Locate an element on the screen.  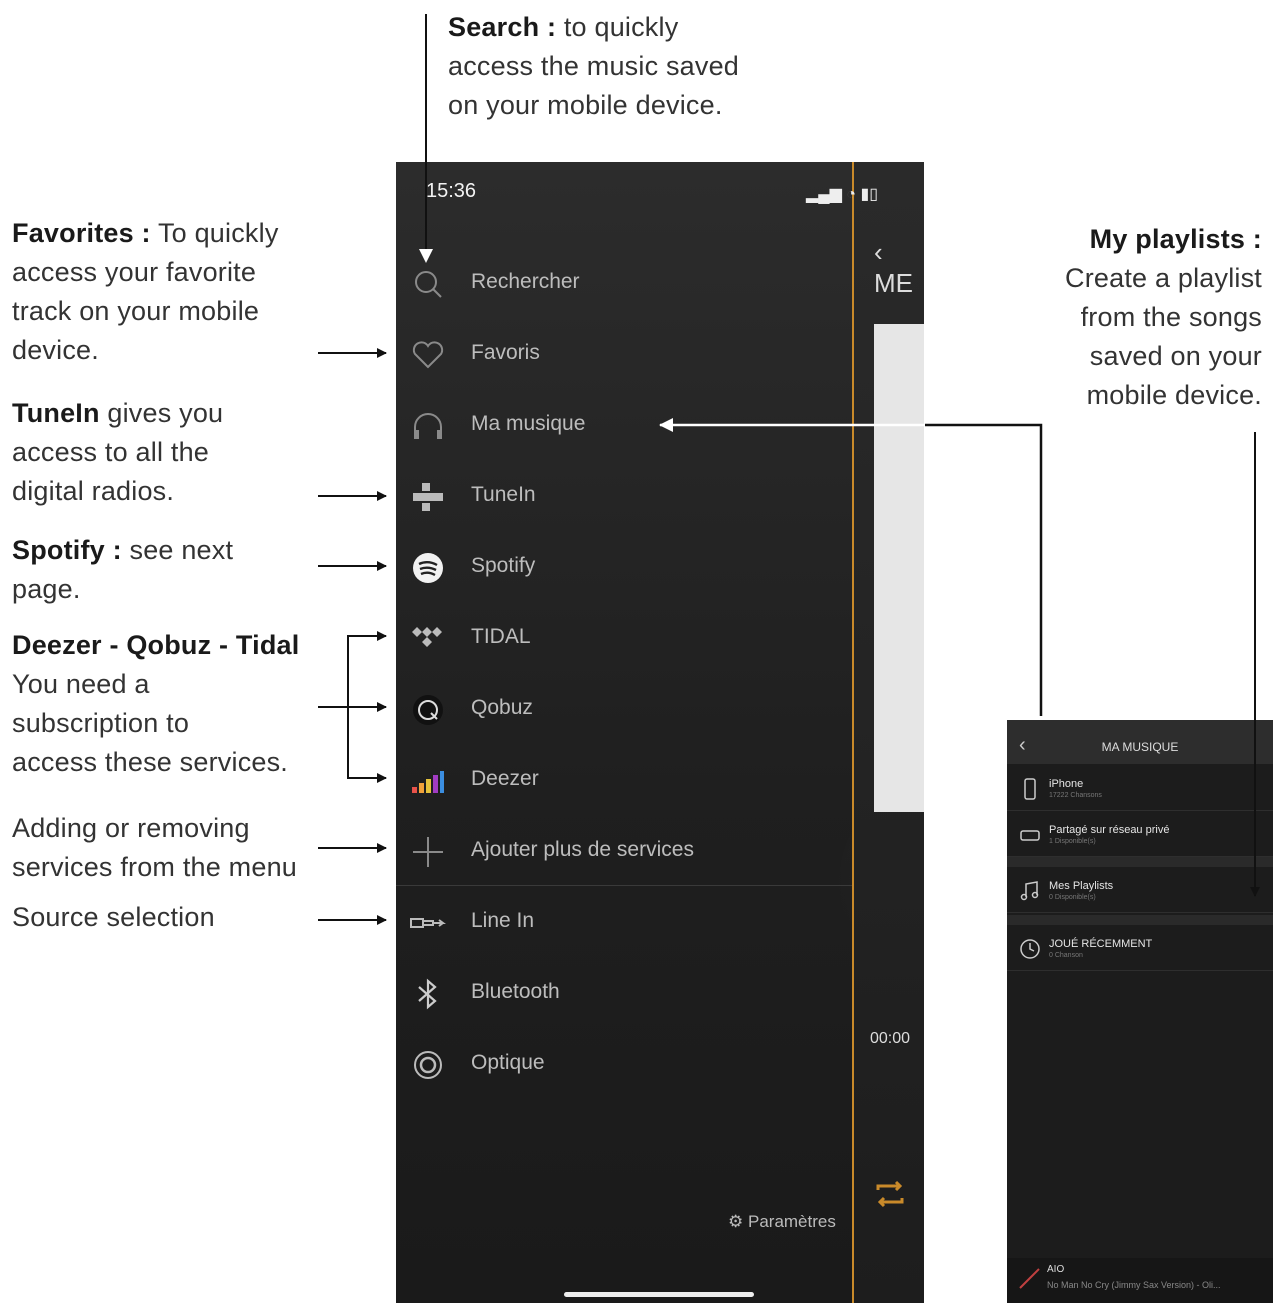
menu-item-label: Ma musique is located at coordinates (528, 423).